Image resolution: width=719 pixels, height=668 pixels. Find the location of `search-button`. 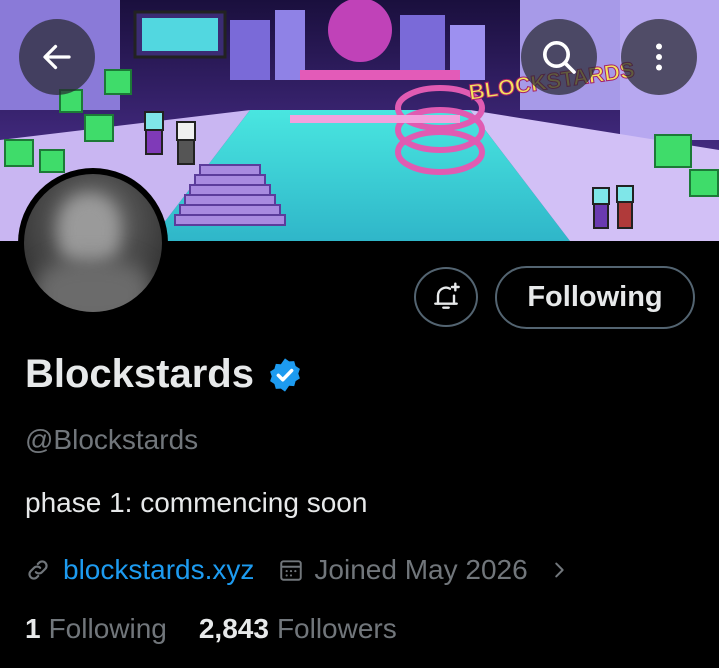

search-button is located at coordinates (559, 57).